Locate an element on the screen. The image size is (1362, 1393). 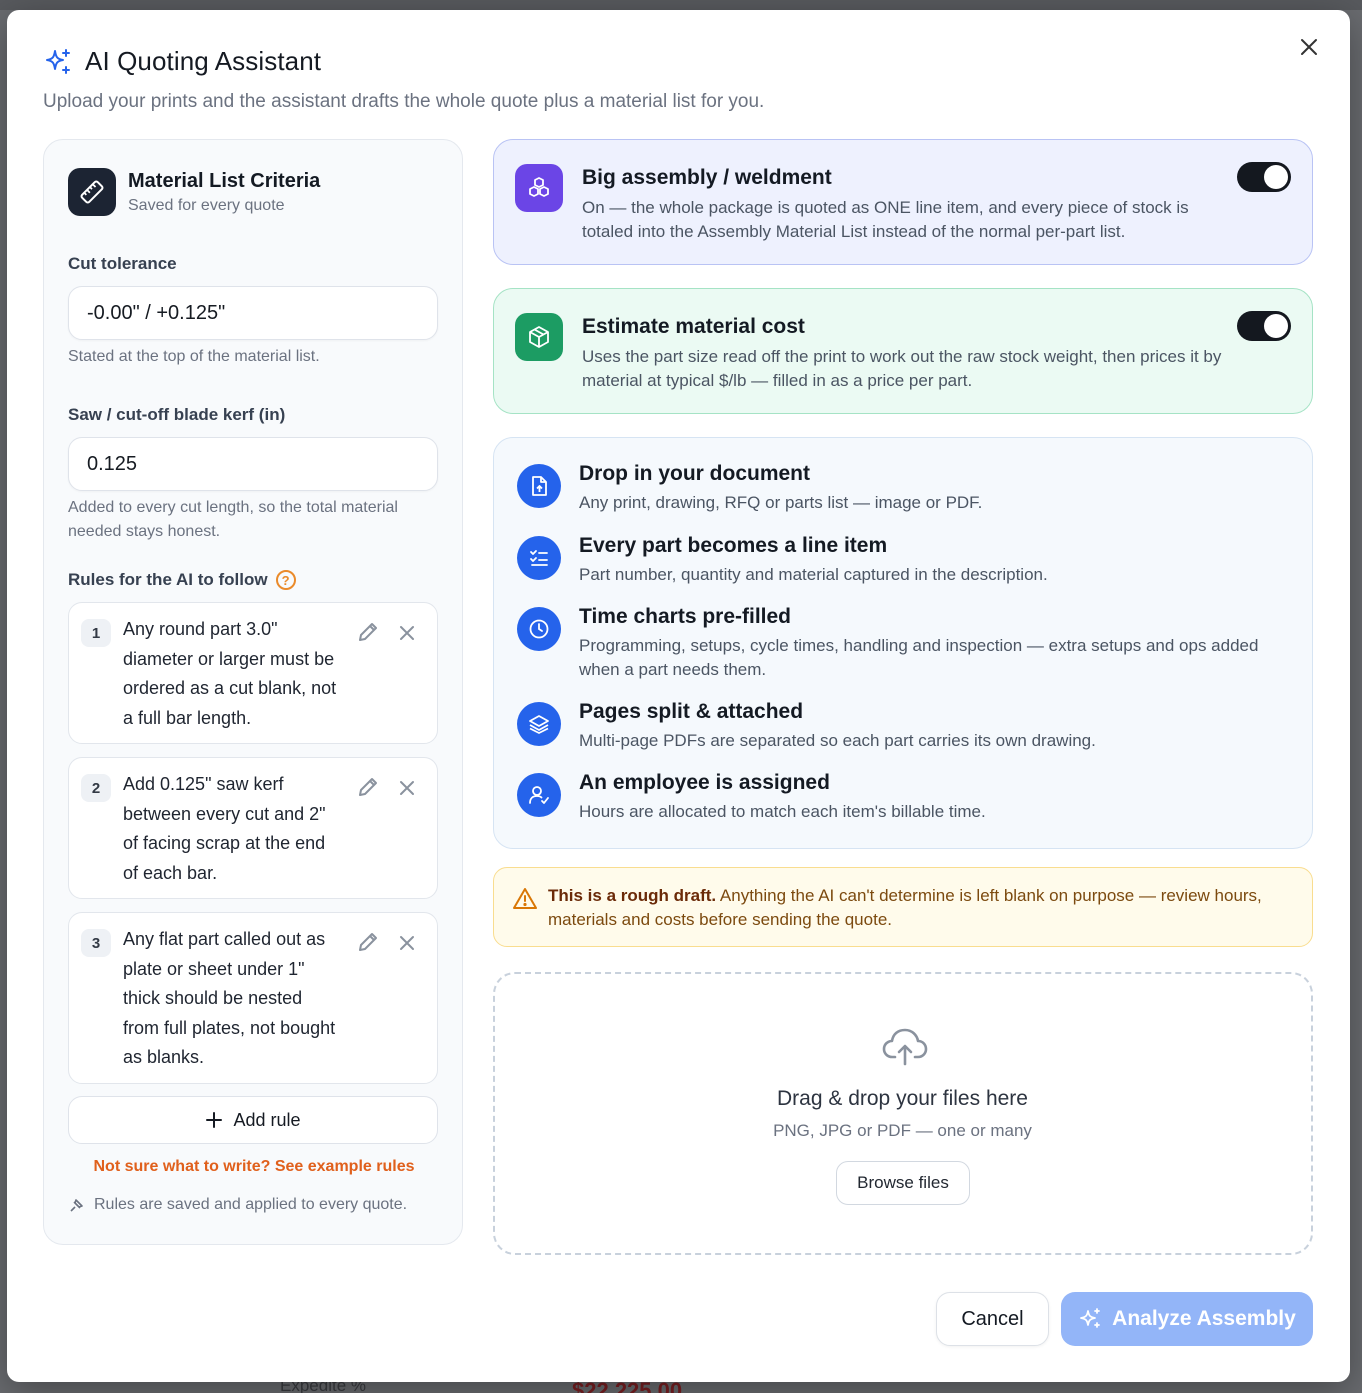
rule-number: 1 is located at coordinates (96, 633).